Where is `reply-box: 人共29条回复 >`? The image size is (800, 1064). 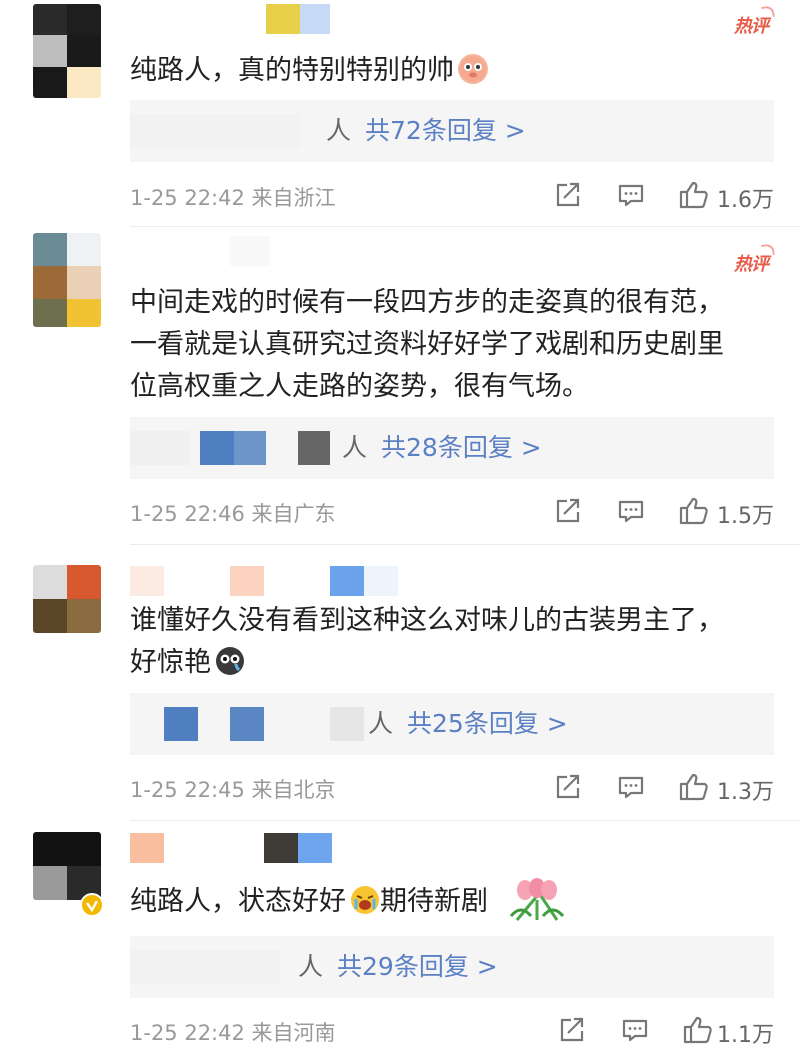
reply-box: 人共29条回复 > is located at coordinates (452, 967).